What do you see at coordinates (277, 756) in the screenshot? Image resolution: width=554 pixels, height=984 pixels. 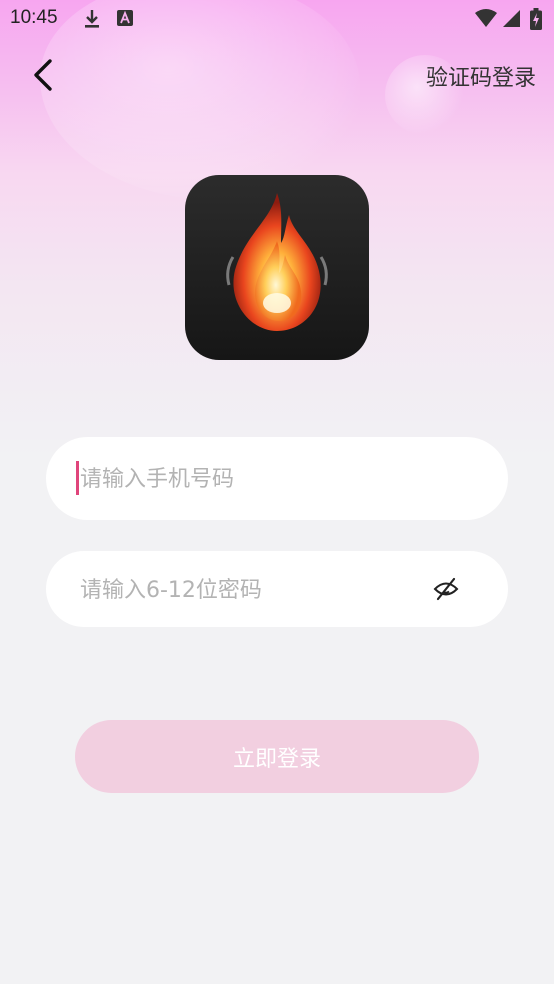 I see `login-button: 立即登录` at bounding box center [277, 756].